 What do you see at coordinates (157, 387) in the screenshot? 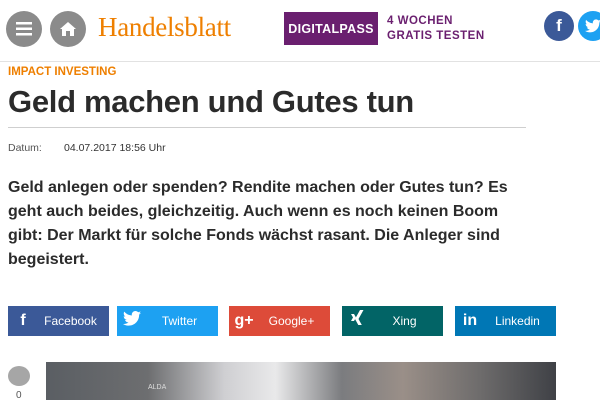
I see `image-sign-text: ALDA` at bounding box center [157, 387].